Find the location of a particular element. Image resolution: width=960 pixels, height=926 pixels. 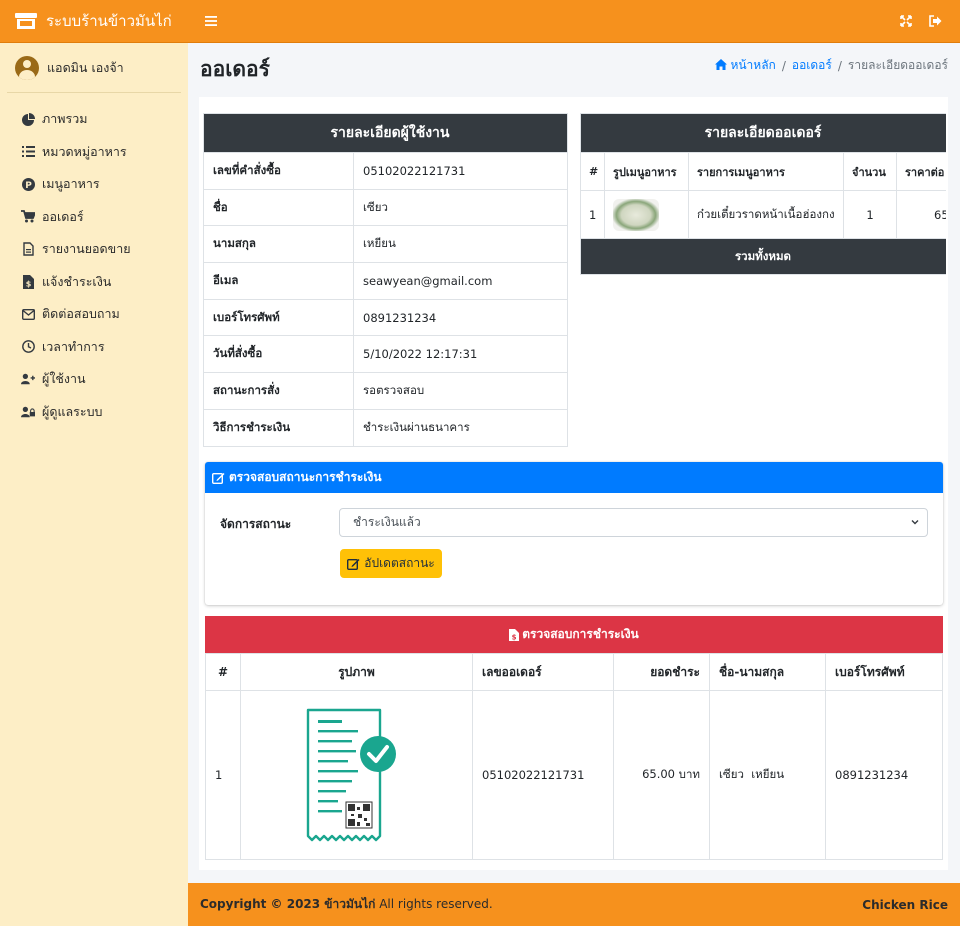

order-total-label: รวมทั้งหมด is located at coordinates (763, 255).